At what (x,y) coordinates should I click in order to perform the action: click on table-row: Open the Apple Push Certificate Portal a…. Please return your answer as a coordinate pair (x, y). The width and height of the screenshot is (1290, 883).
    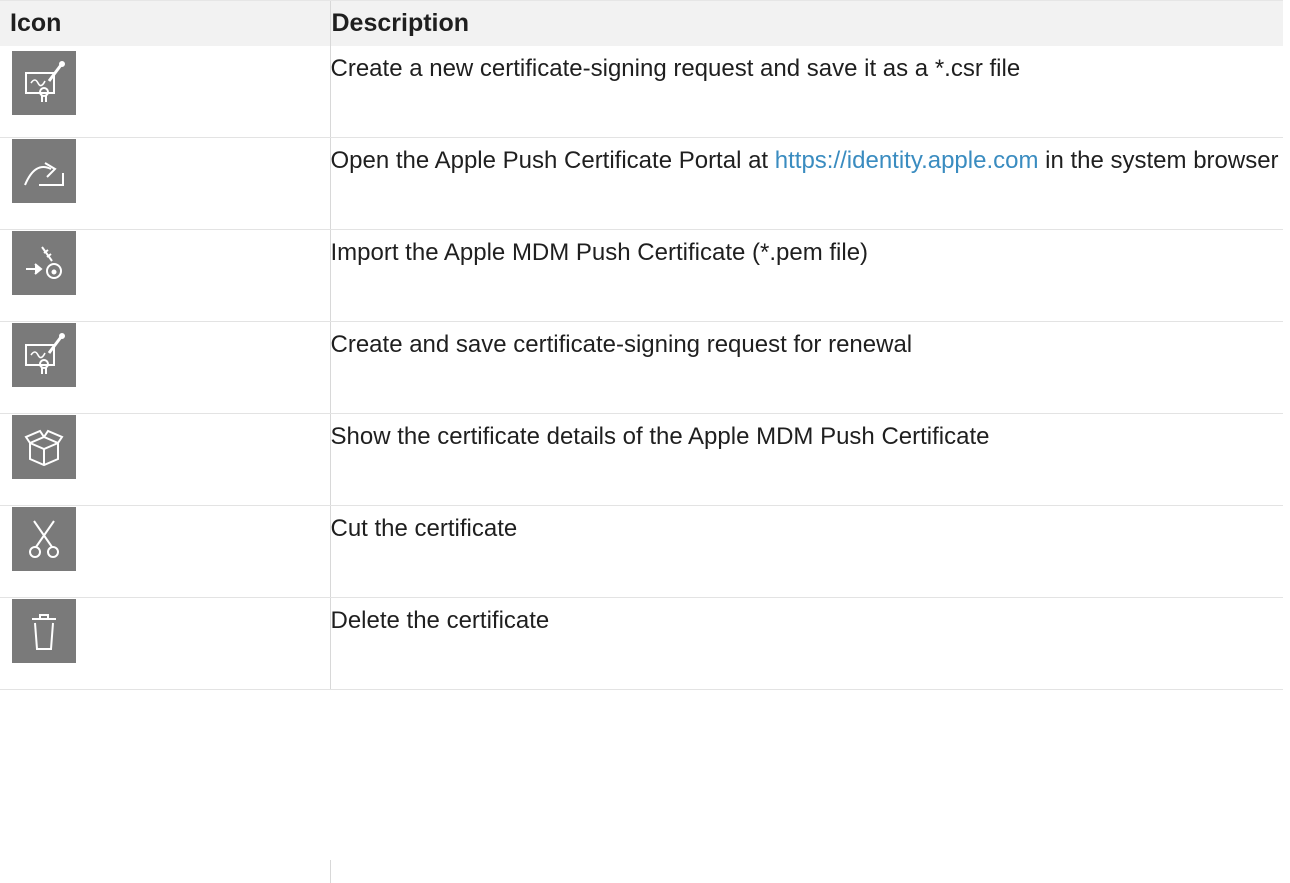
    Looking at the image, I should click on (641, 183).